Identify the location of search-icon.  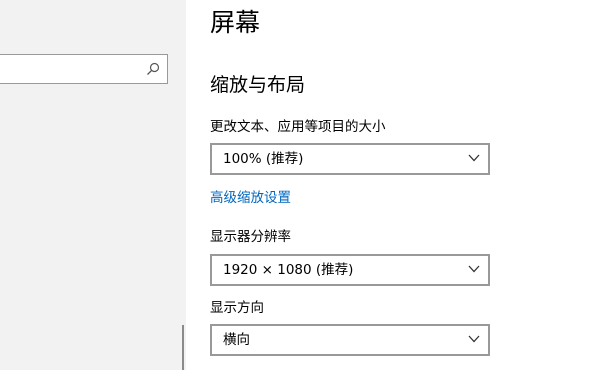
(153, 69).